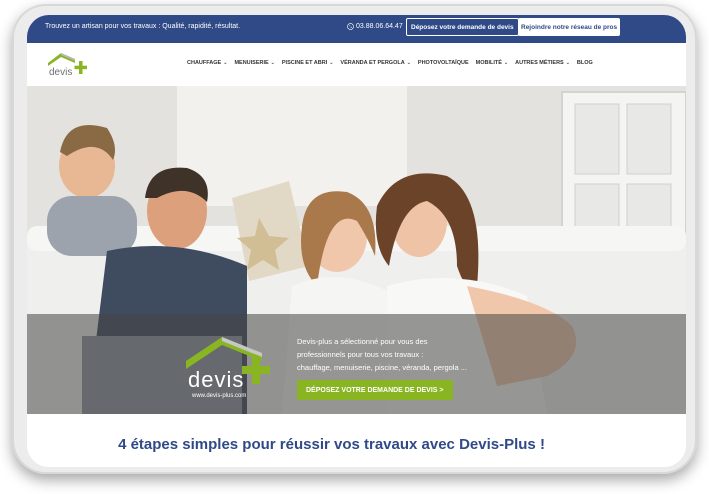 Image resolution: width=709 pixels, height=494 pixels. I want to click on hero-text-line: Devis-plus a sélectionné pour vous des, so click(362, 341).